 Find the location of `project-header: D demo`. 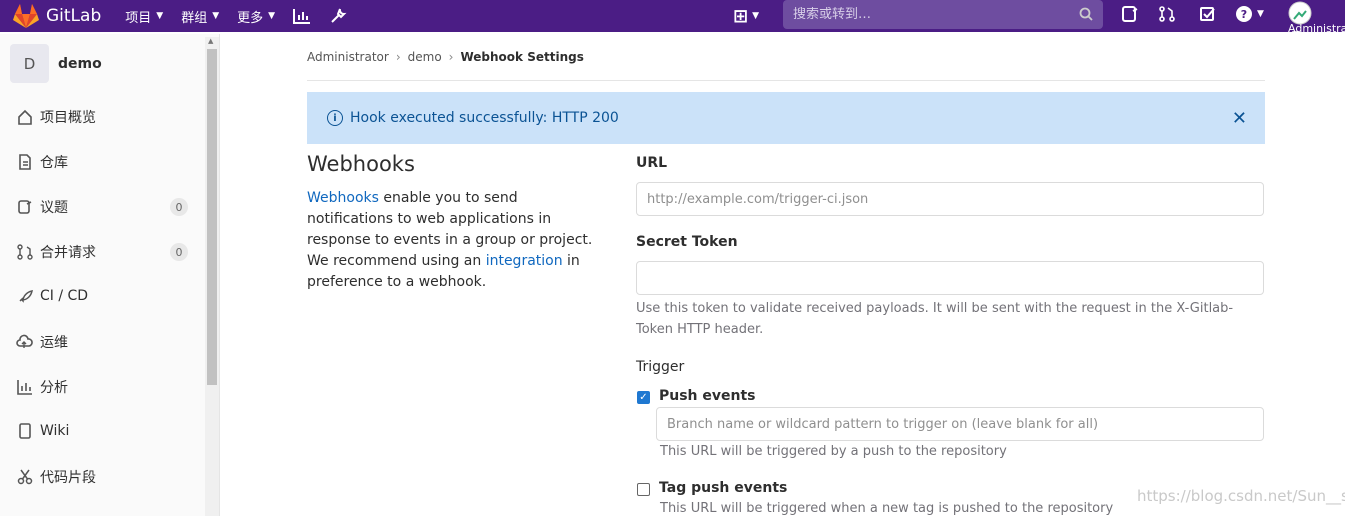

project-header: D demo is located at coordinates (56, 63).